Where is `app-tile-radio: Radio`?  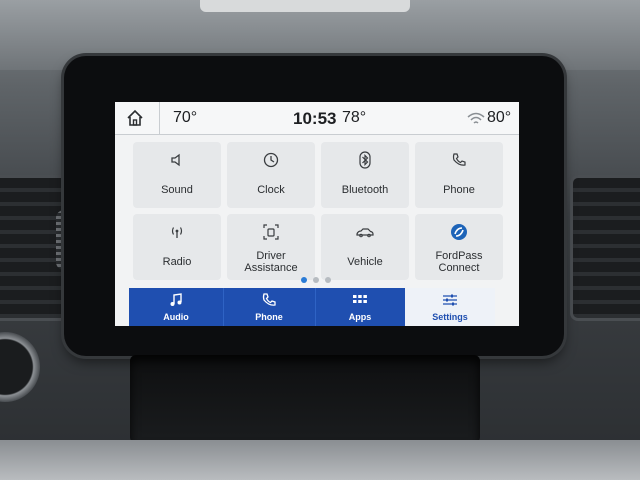
app-tile-radio: Radio is located at coordinates (177, 247).